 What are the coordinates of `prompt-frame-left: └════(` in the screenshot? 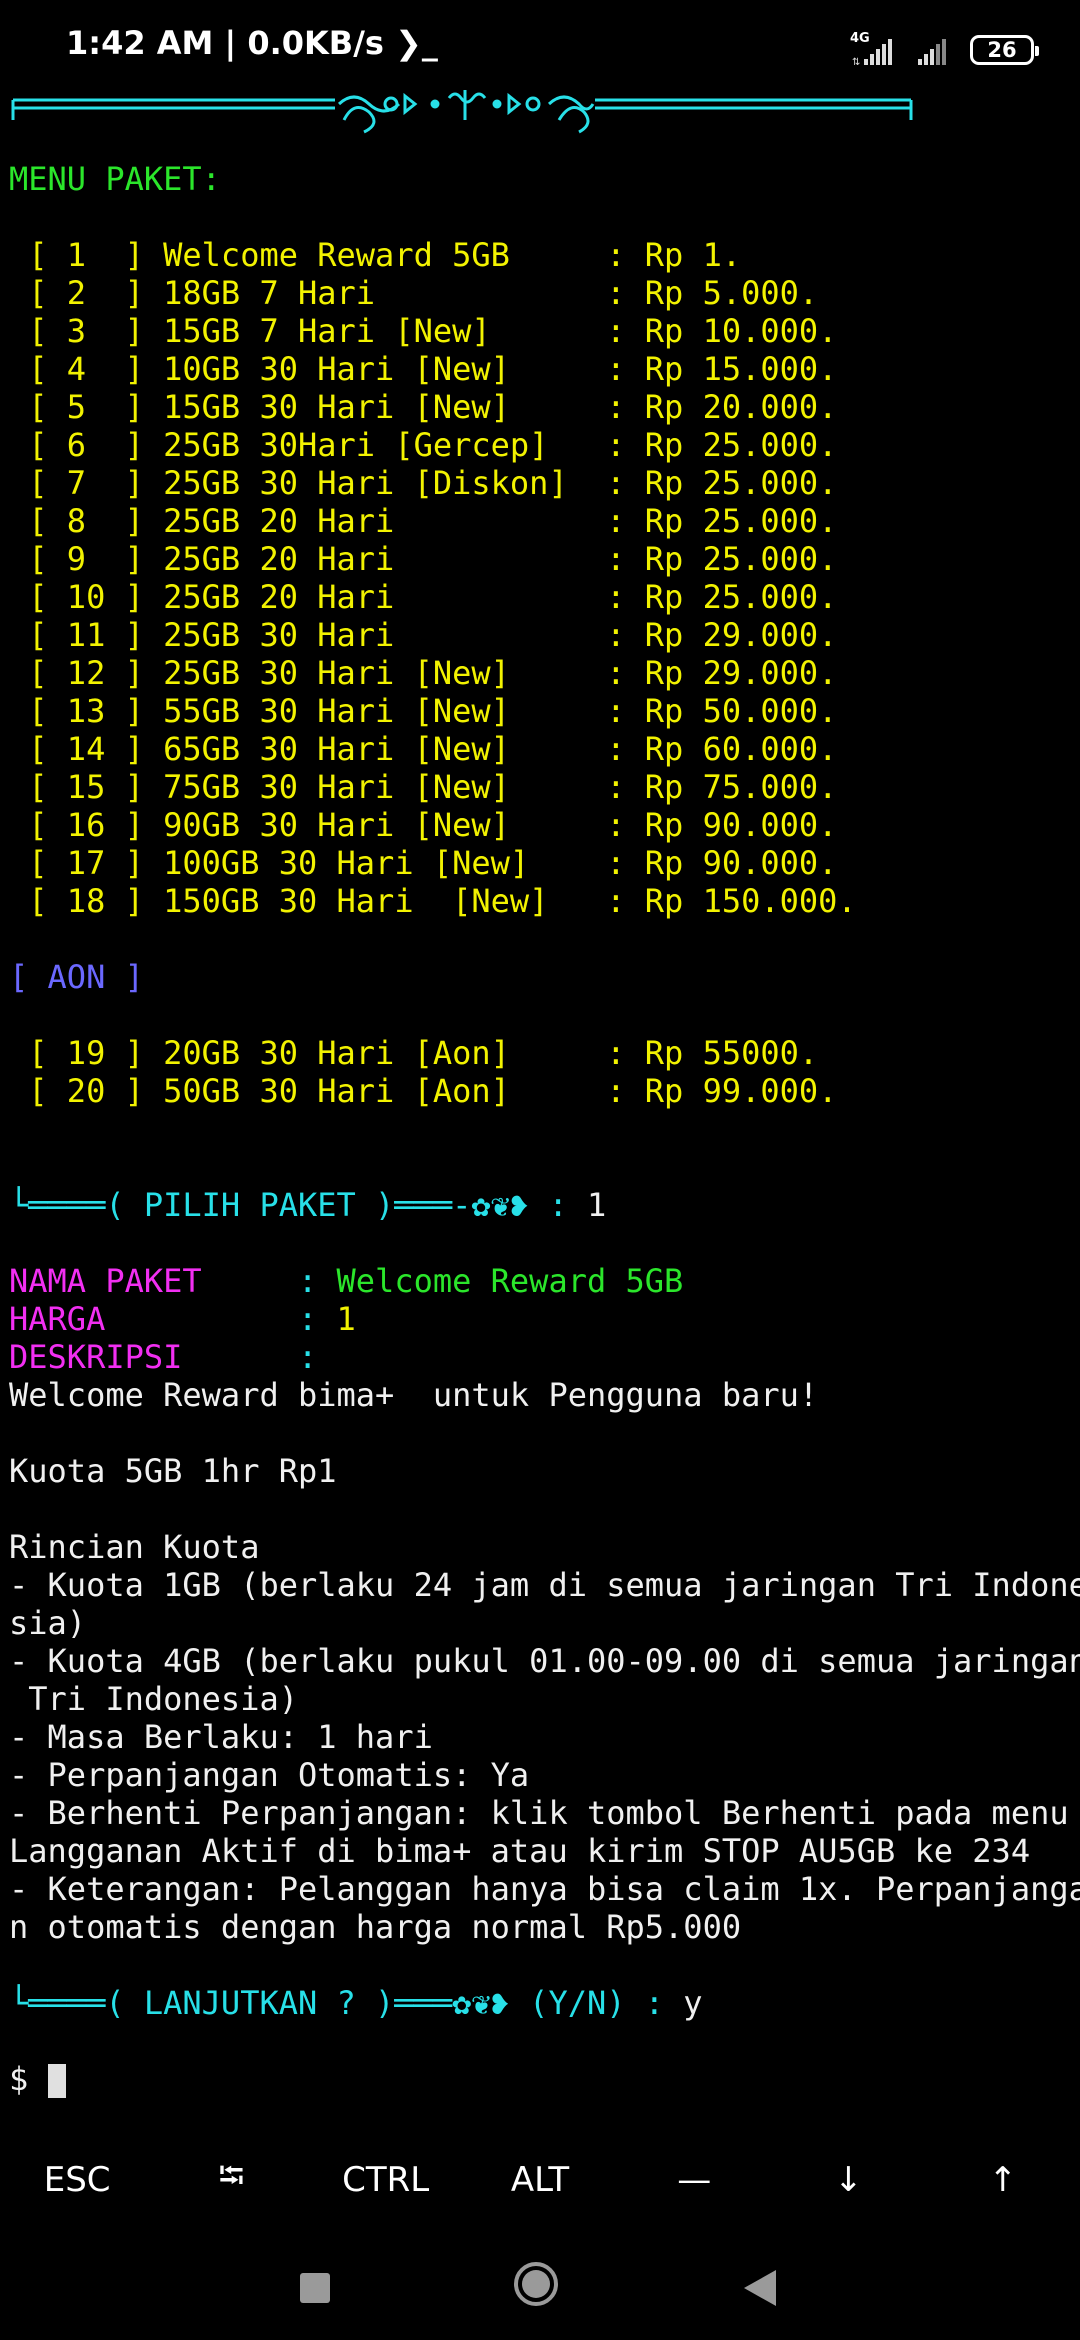 It's located at (76, 2003).